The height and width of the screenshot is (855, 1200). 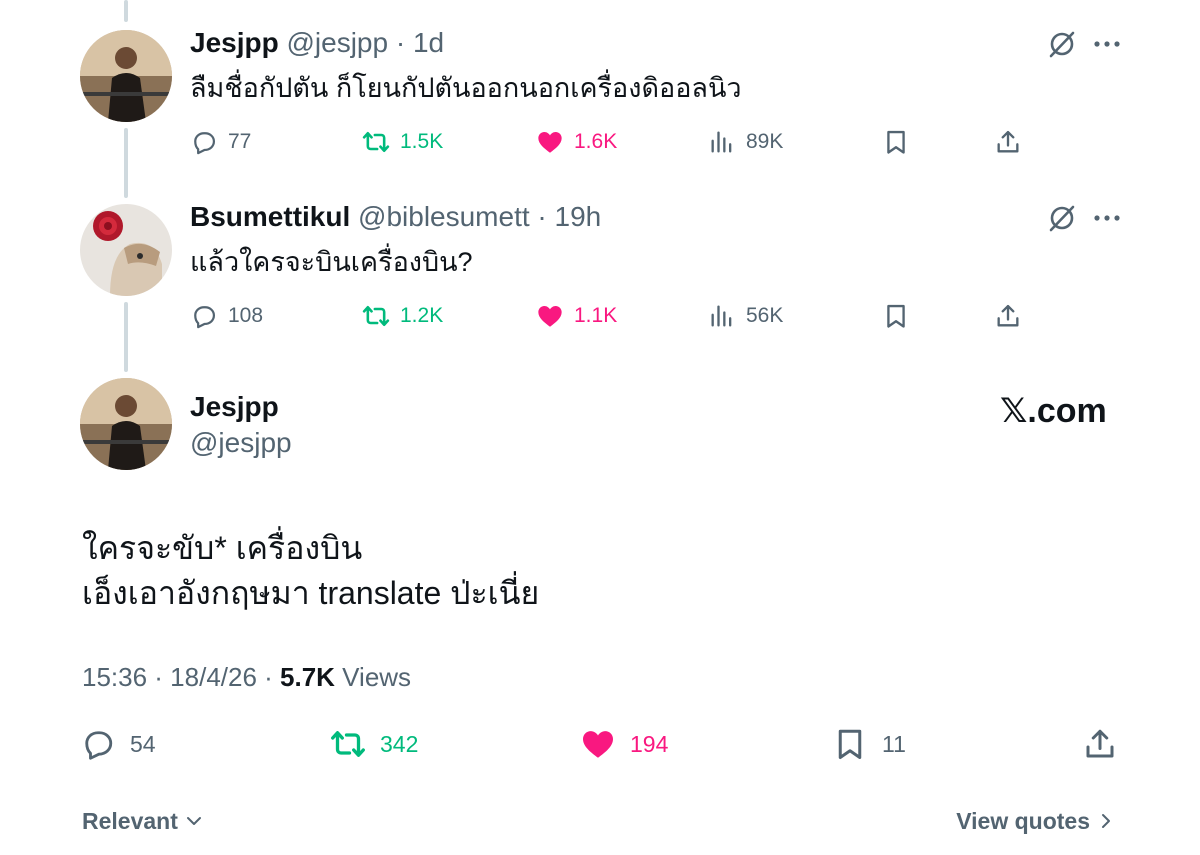 What do you see at coordinates (624, 744) in the screenshot?
I see `like-button: 194` at bounding box center [624, 744].